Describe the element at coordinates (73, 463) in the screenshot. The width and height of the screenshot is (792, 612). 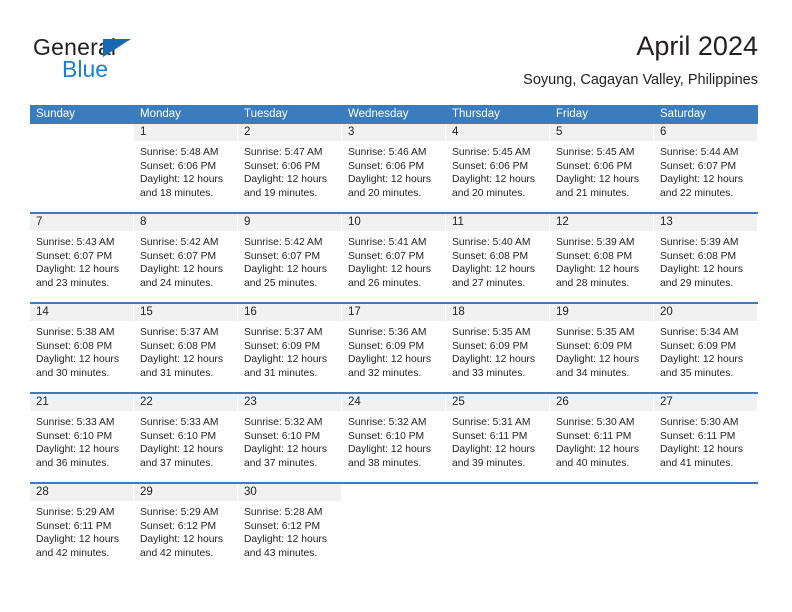
I see `daylight-text-line2: and 36 minutes.` at that location.